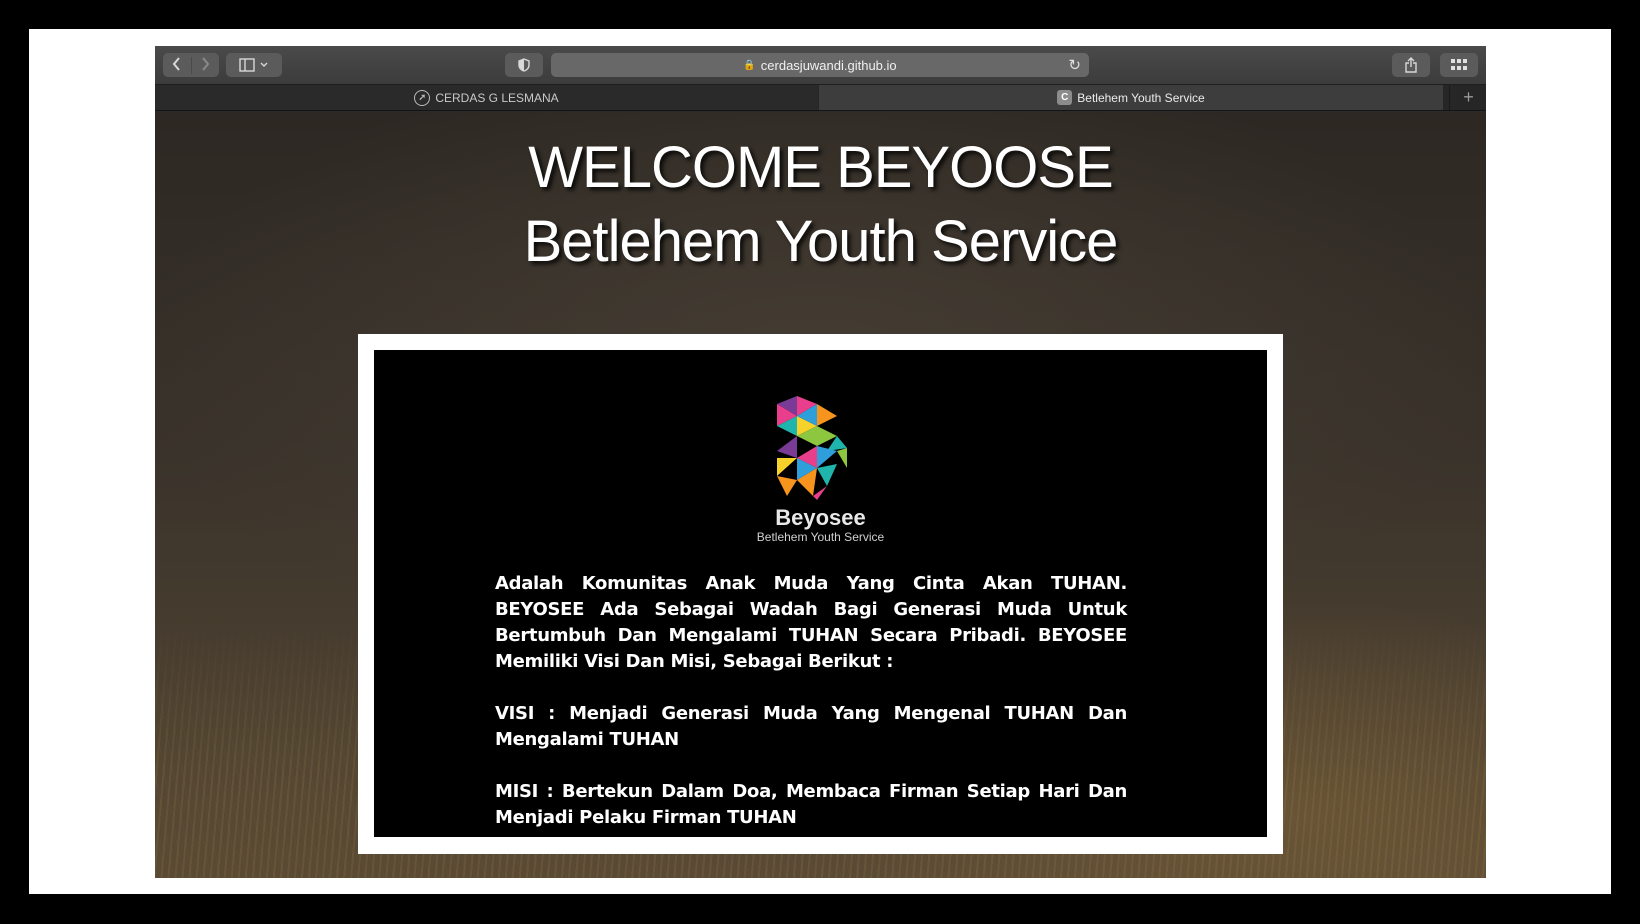 The width and height of the screenshot is (1640, 924). I want to click on tab-betlehem: C Betlehem Youth Service, so click(1131, 97).